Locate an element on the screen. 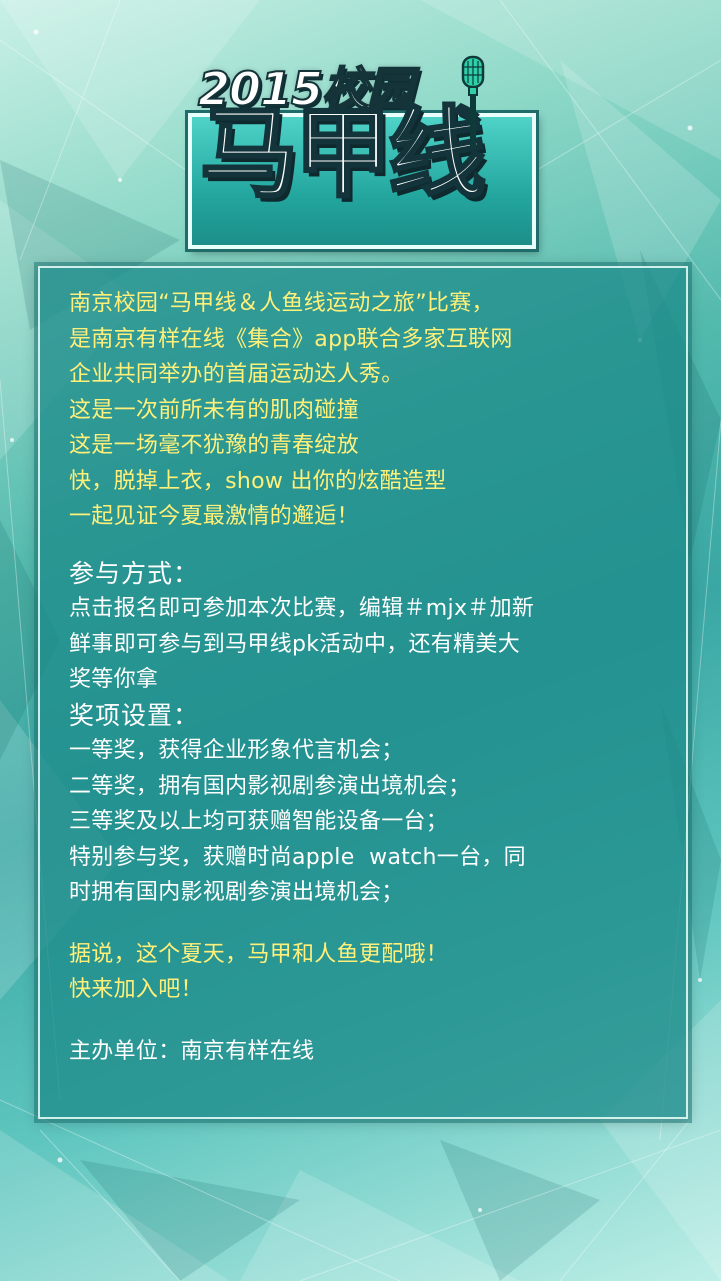 This screenshot has height=1281, width=721. intro-line: 这是一次前所未有的肌肉碰撞 is located at coordinates (214, 410).